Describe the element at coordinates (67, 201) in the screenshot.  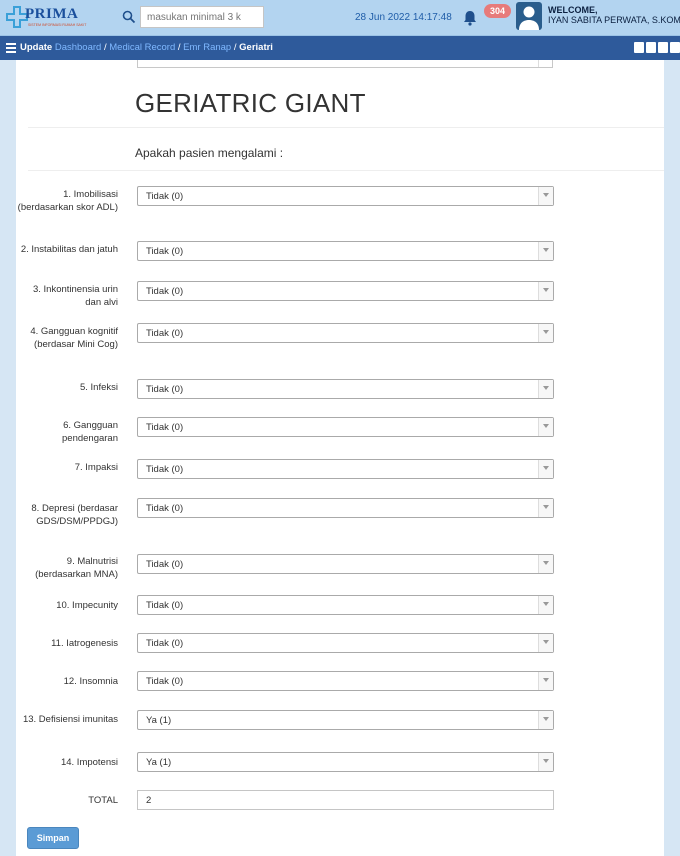
I see `field-label: 1. Imobilisasi (berdasarkan skor ADL)` at that location.